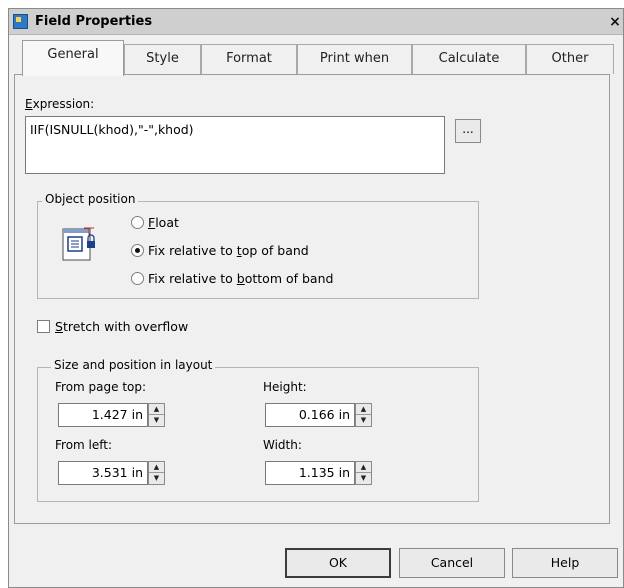 The height and width of the screenshot is (588, 624). I want to click on dialog-title: Field Properties, so click(94, 21).